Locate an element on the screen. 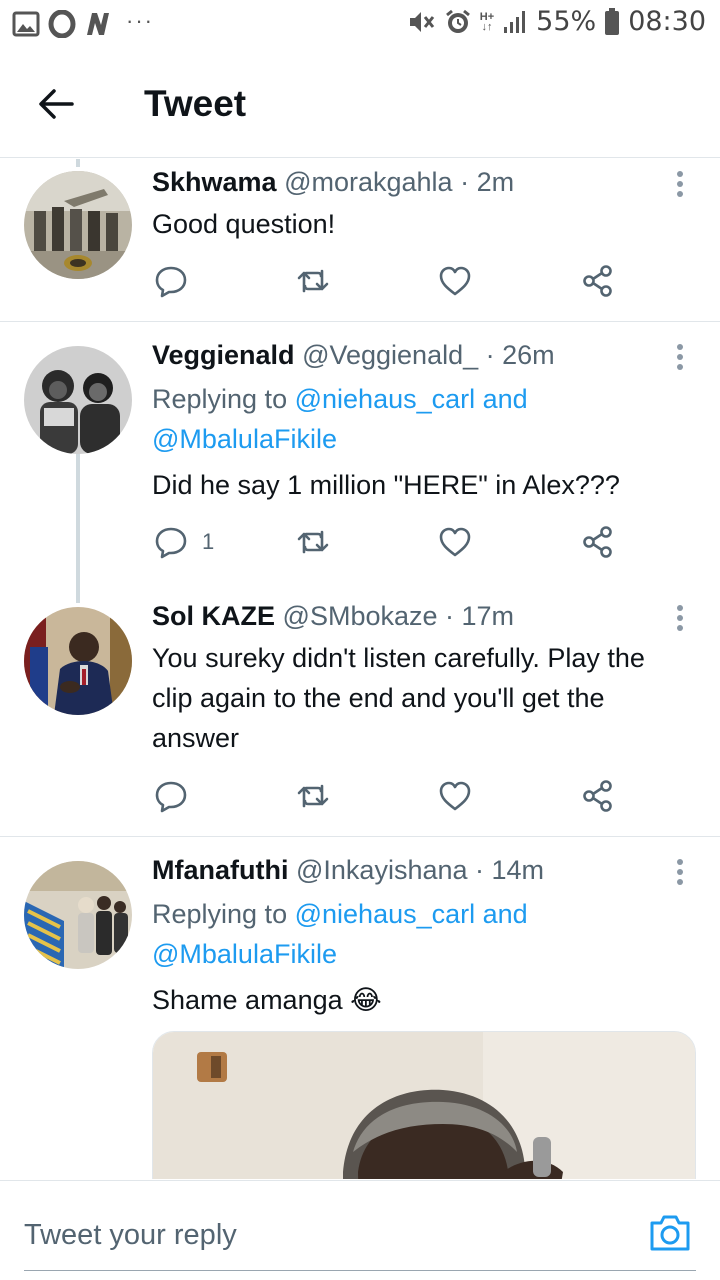 This screenshot has height=1280, width=720. timestamp: · 2m is located at coordinates (487, 182).